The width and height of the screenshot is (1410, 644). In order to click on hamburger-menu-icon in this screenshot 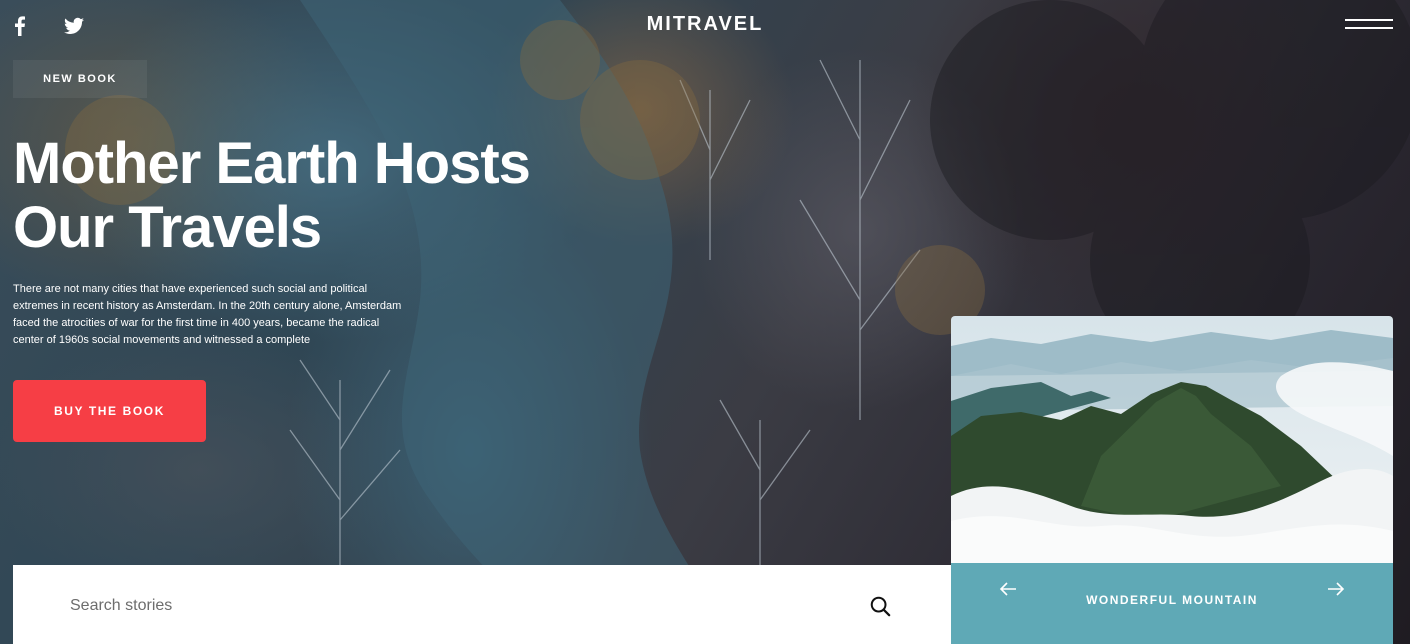, I will do `click(1369, 25)`.